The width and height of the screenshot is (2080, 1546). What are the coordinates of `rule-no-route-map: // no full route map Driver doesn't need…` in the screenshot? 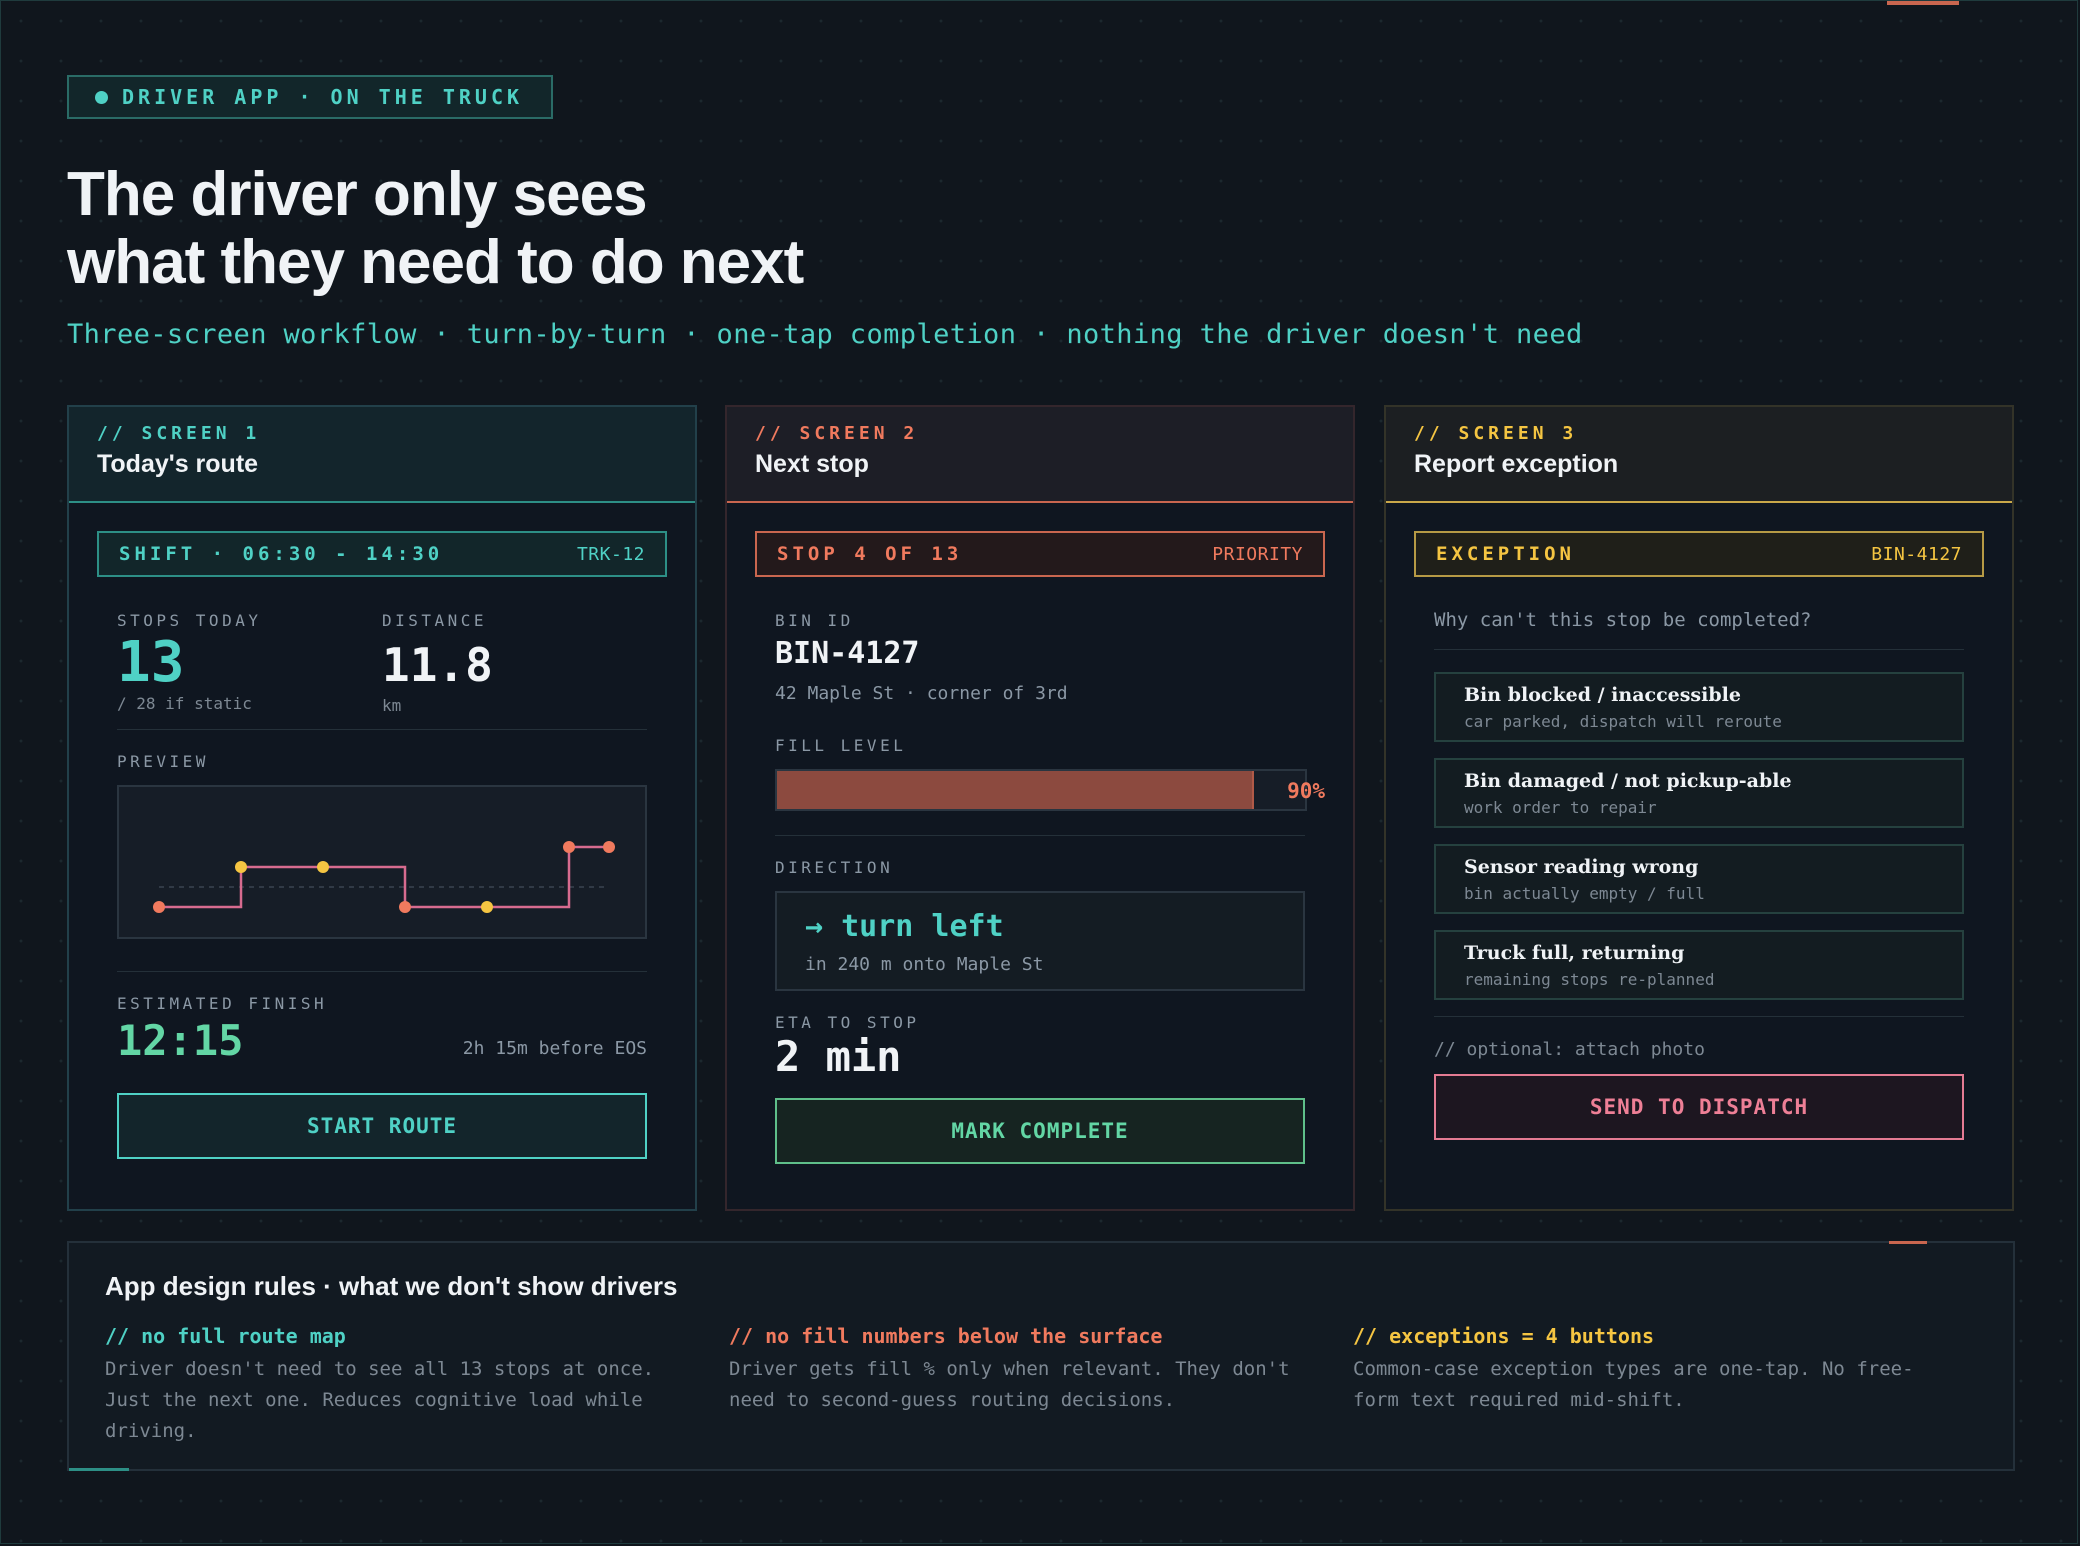 It's located at (417, 1385).